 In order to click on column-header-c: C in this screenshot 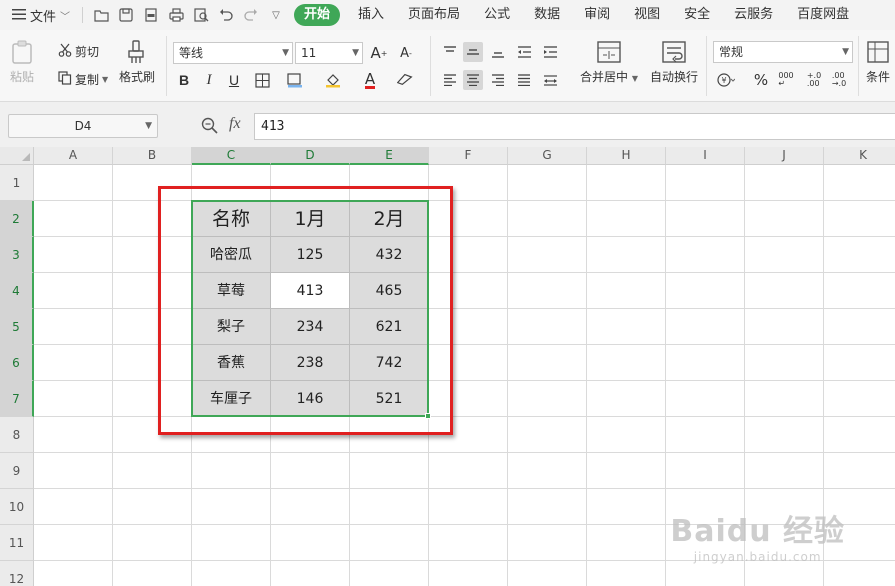, I will do `click(231, 156)`.